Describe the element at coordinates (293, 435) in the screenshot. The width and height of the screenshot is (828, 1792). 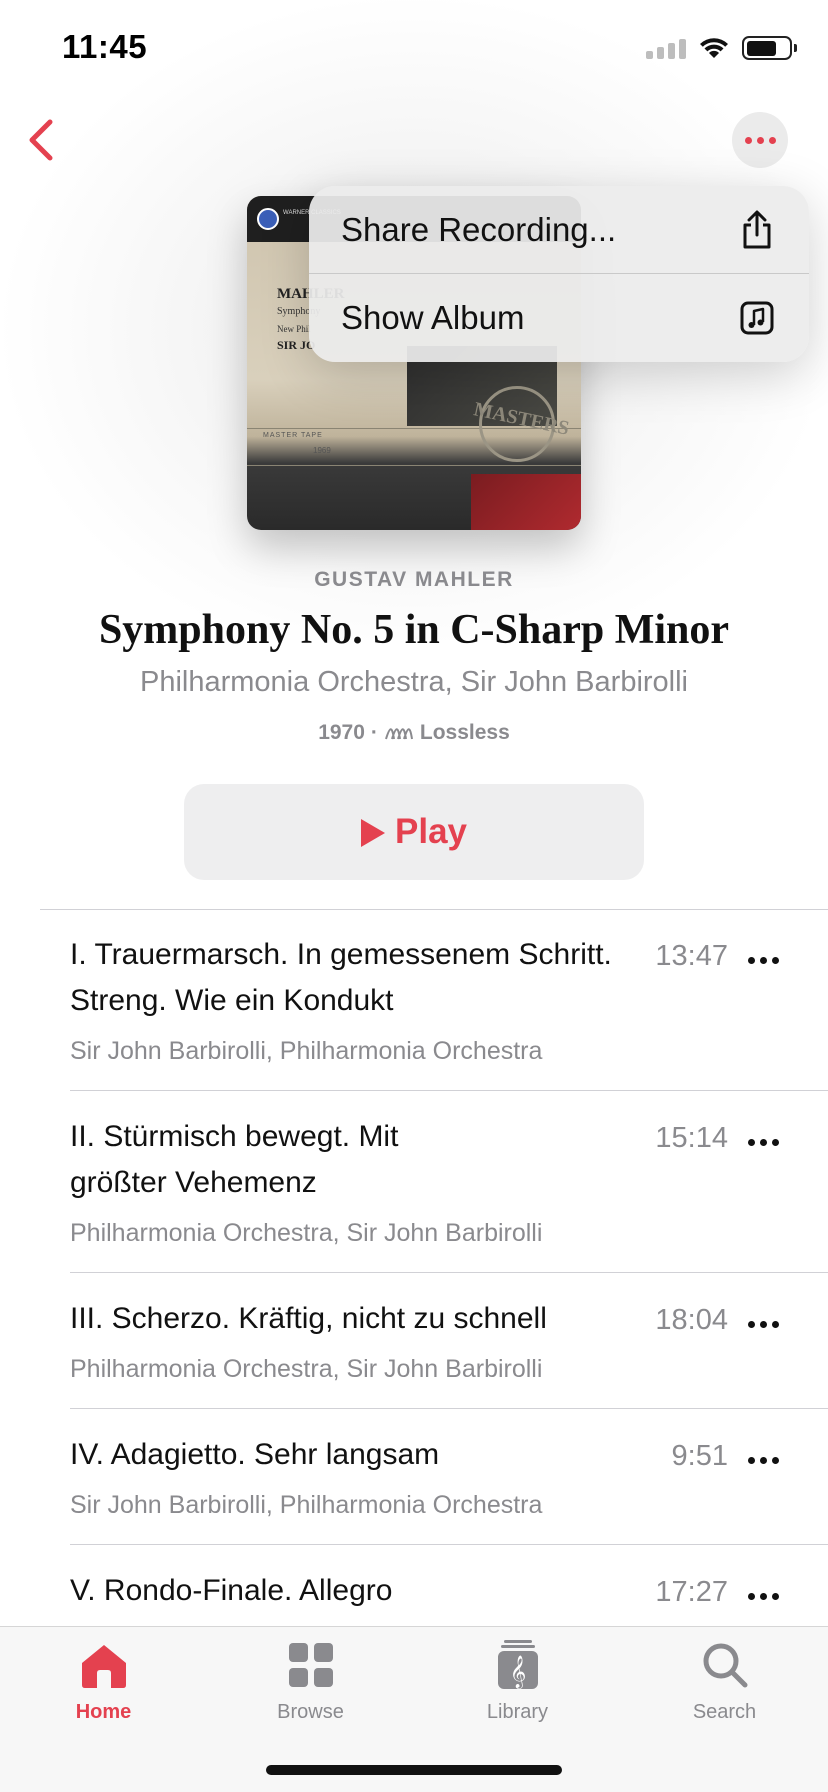
I see `artwork-tape-text: MASTER TAPE` at that location.